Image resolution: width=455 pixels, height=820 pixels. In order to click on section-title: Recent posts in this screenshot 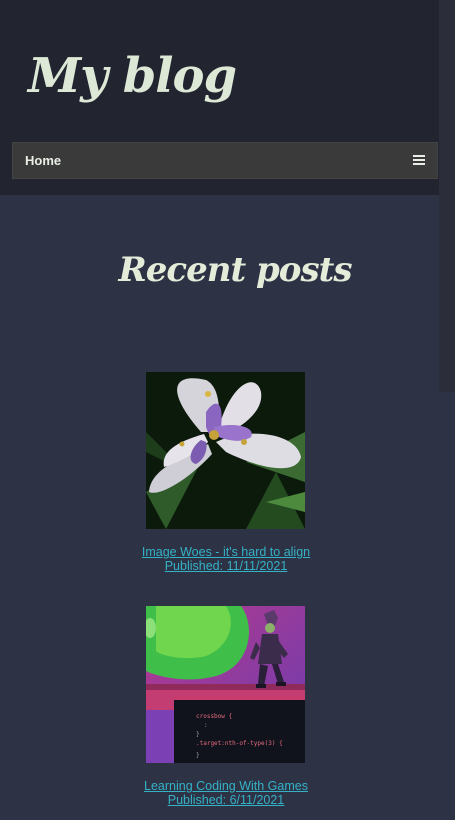, I will do `click(235, 270)`.